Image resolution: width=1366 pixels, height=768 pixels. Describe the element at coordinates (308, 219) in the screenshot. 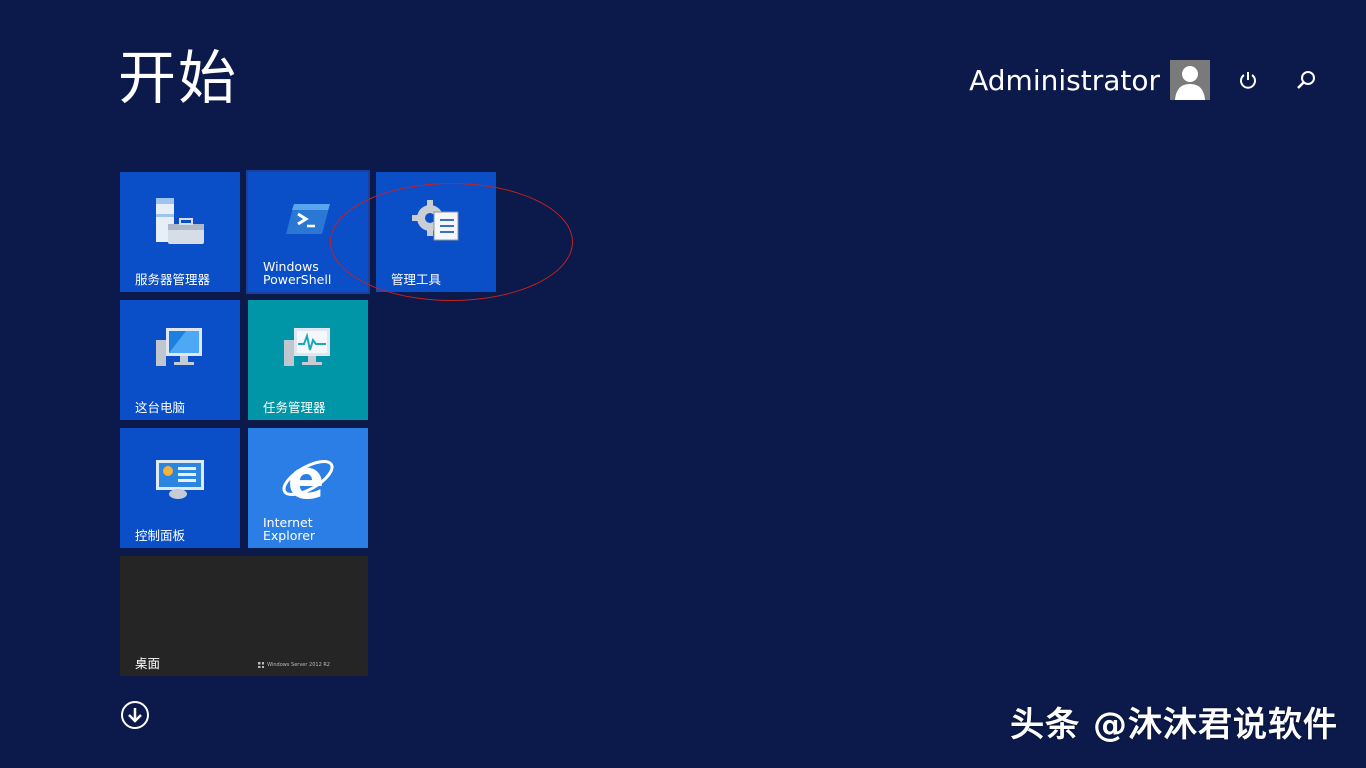

I see `powershell-icon` at that location.